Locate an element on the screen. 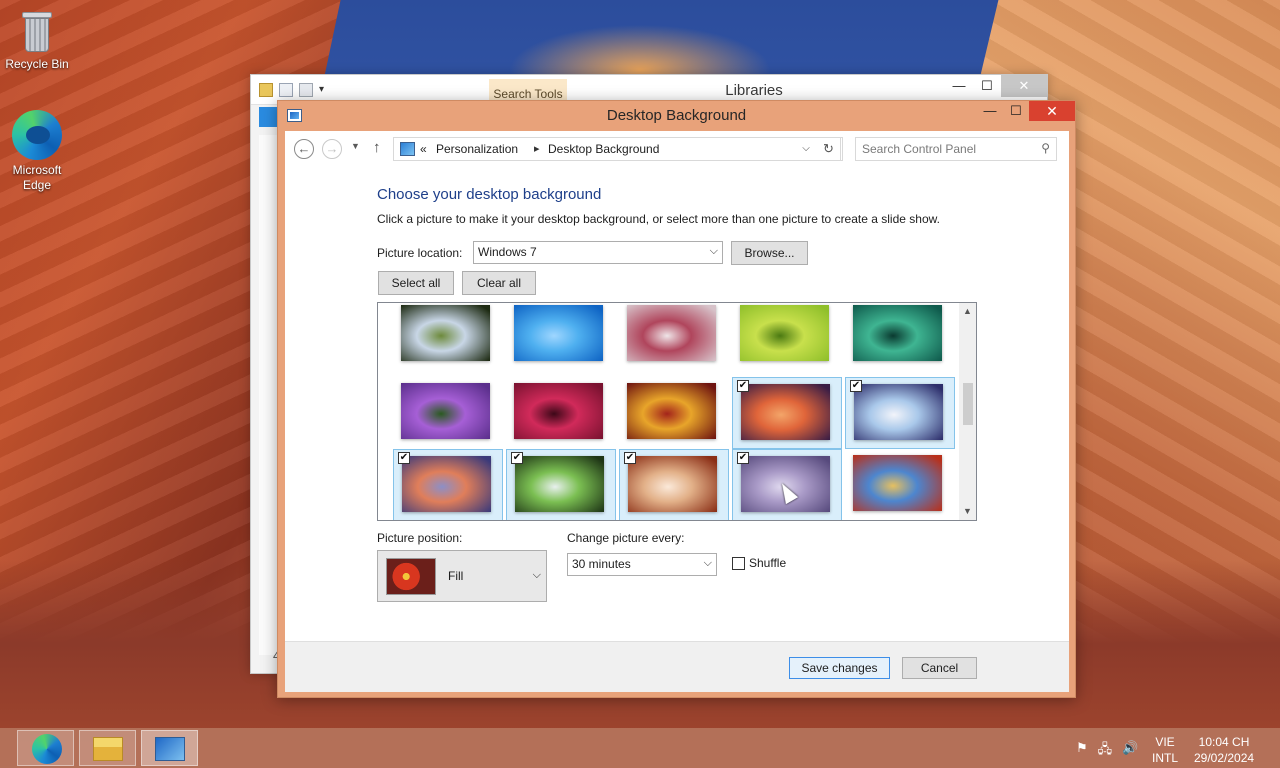  forward-button: → is located at coordinates (332, 149).